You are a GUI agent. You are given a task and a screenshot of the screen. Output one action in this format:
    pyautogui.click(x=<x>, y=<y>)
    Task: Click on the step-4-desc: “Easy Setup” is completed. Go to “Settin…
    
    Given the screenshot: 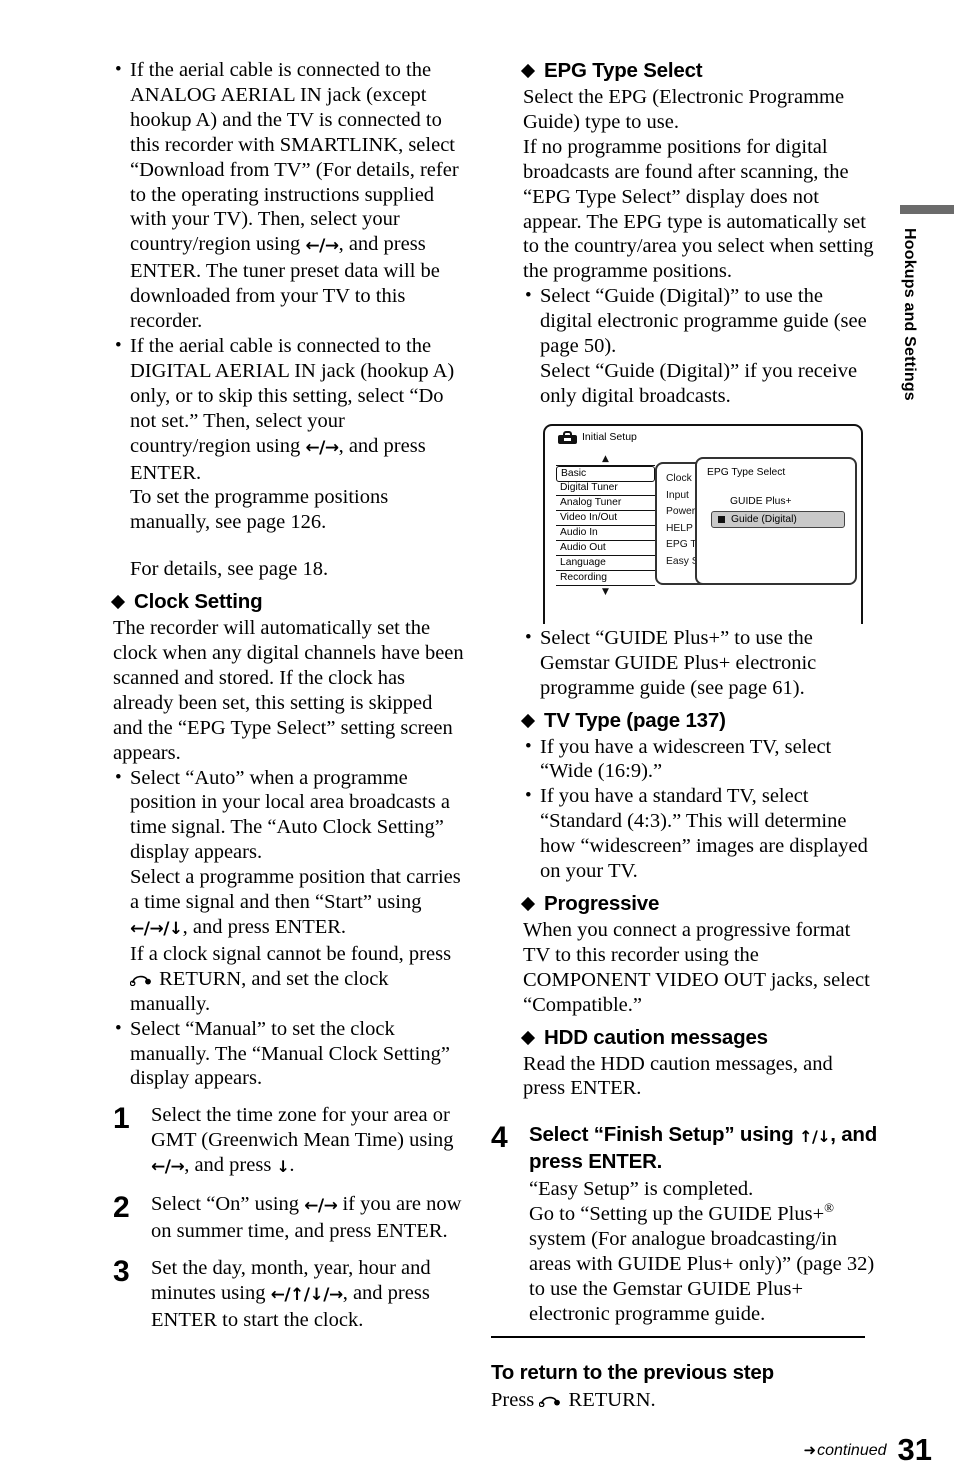 What is the action you would take?
    pyautogui.click(x=703, y=1251)
    